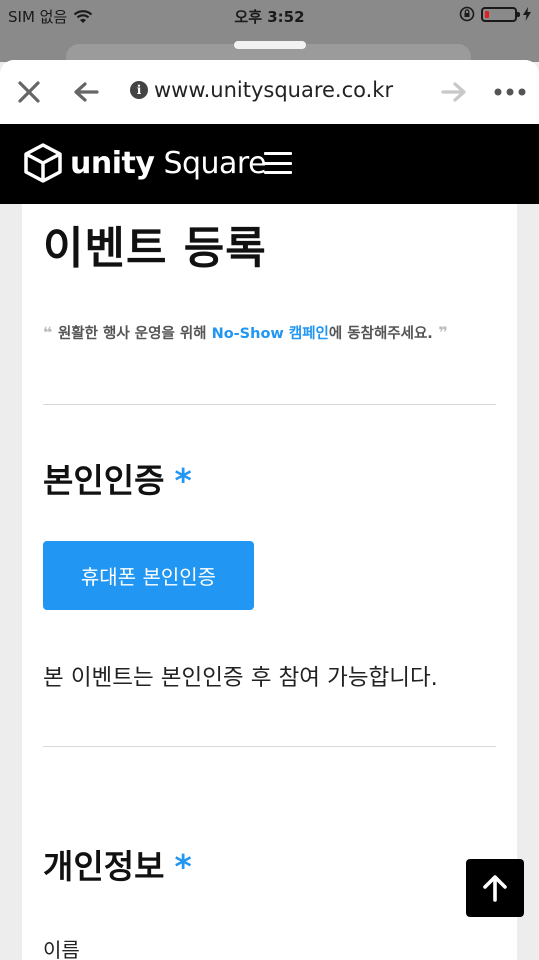  Describe the element at coordinates (270, 334) in the screenshot. I see `no-show-campaign-link: No-Show 캠페인` at that location.